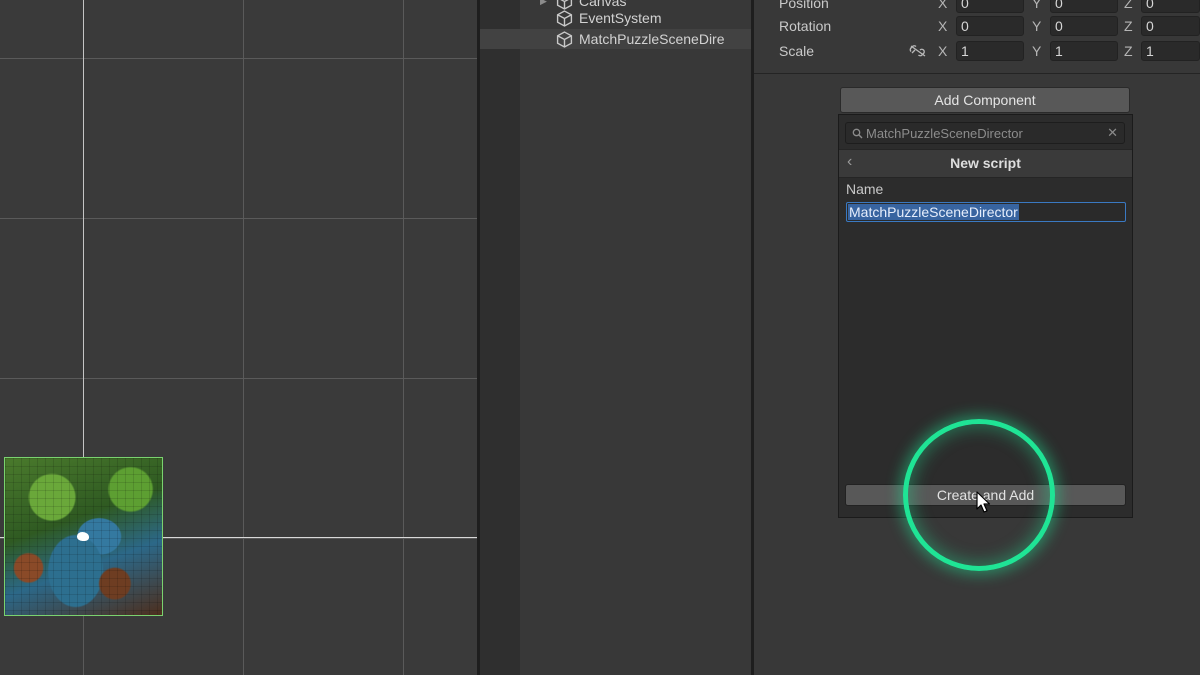  I want to click on scale-x-field: 1, so click(990, 51).